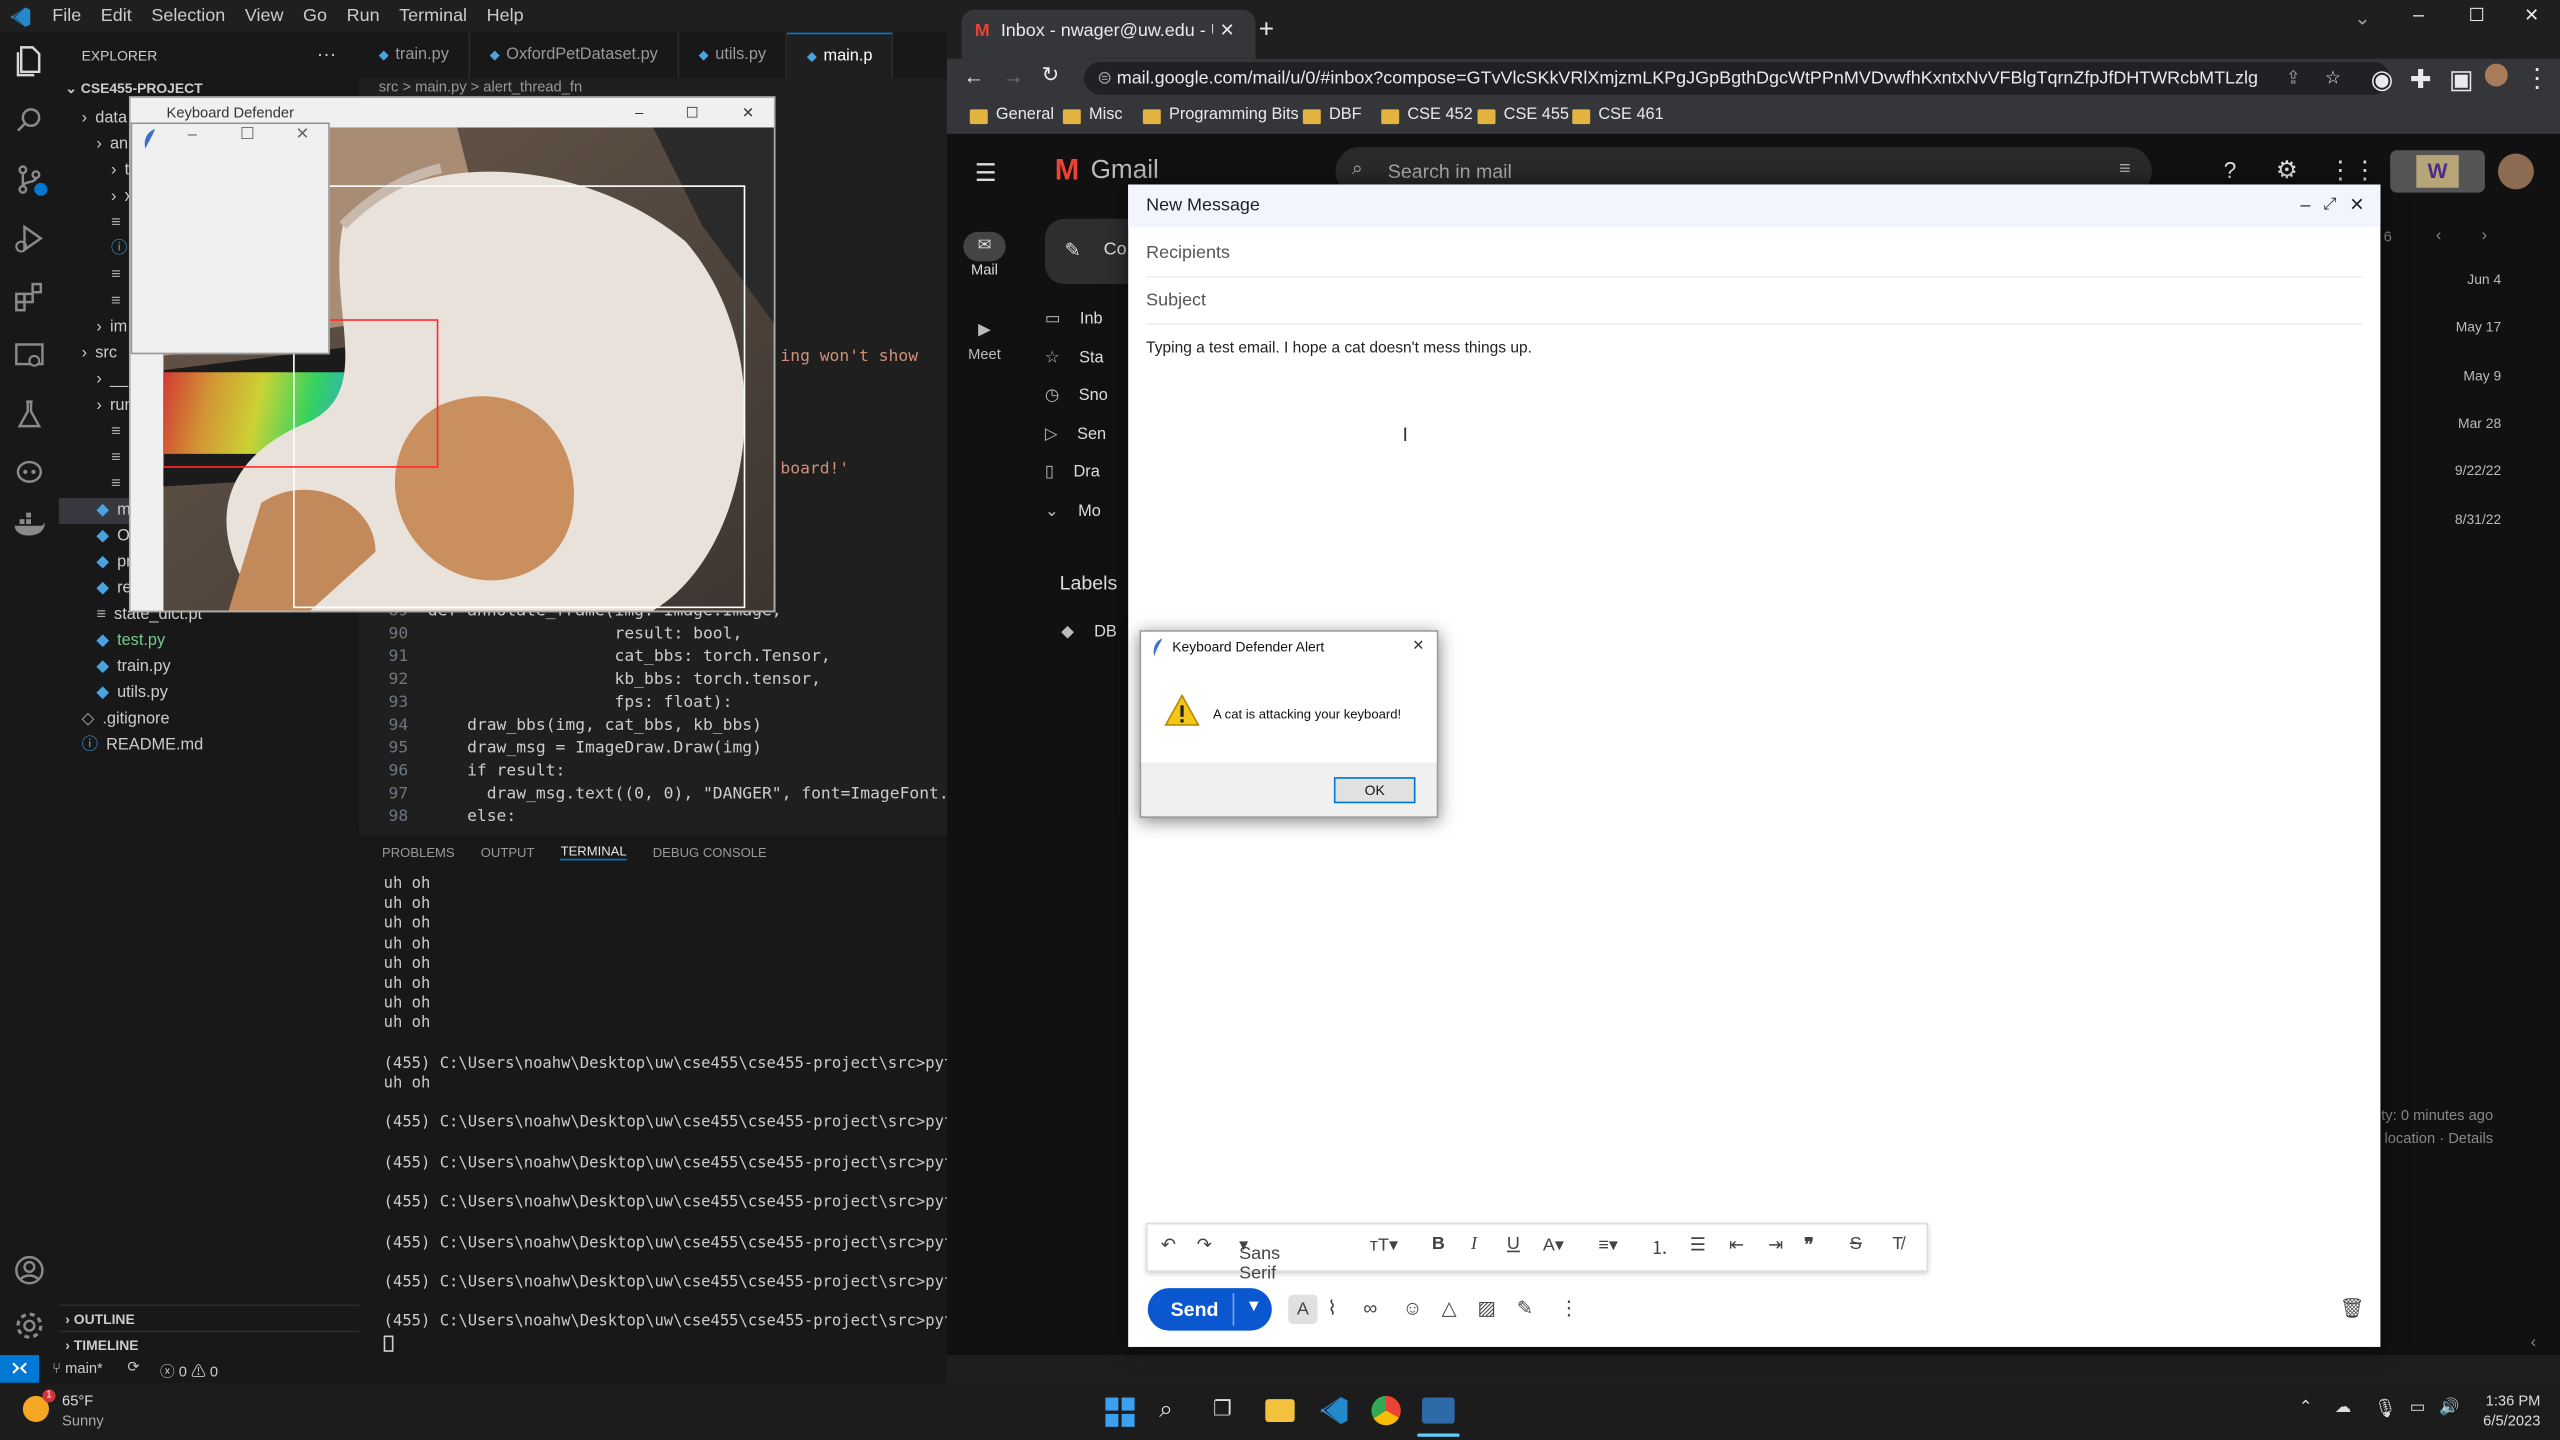 This screenshot has width=2560, height=1440. Describe the element at coordinates (2306, 1408) in the screenshot. I see `show-hidden-icons: ⌃` at that location.